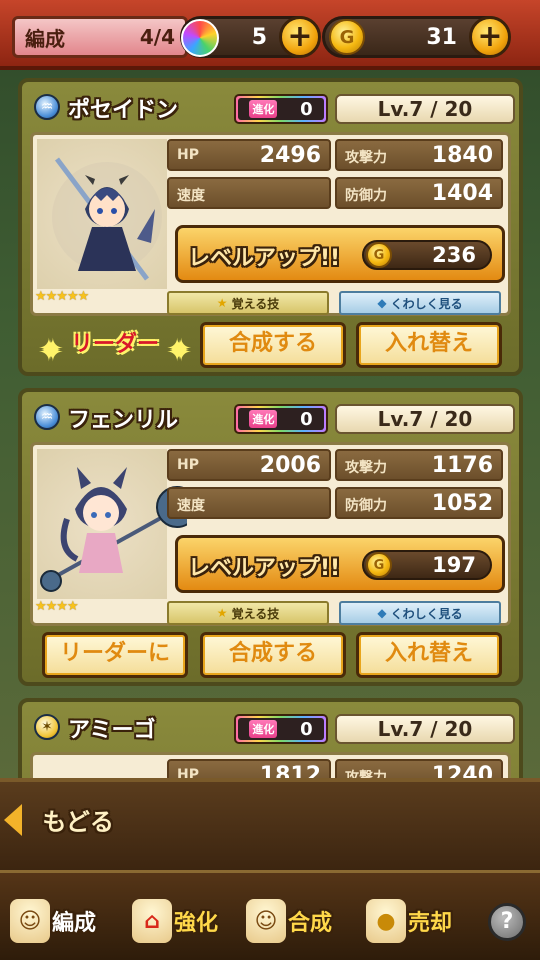  Describe the element at coordinates (416, 37) in the screenshot. I see `gold-counter: G 31 +` at that location.